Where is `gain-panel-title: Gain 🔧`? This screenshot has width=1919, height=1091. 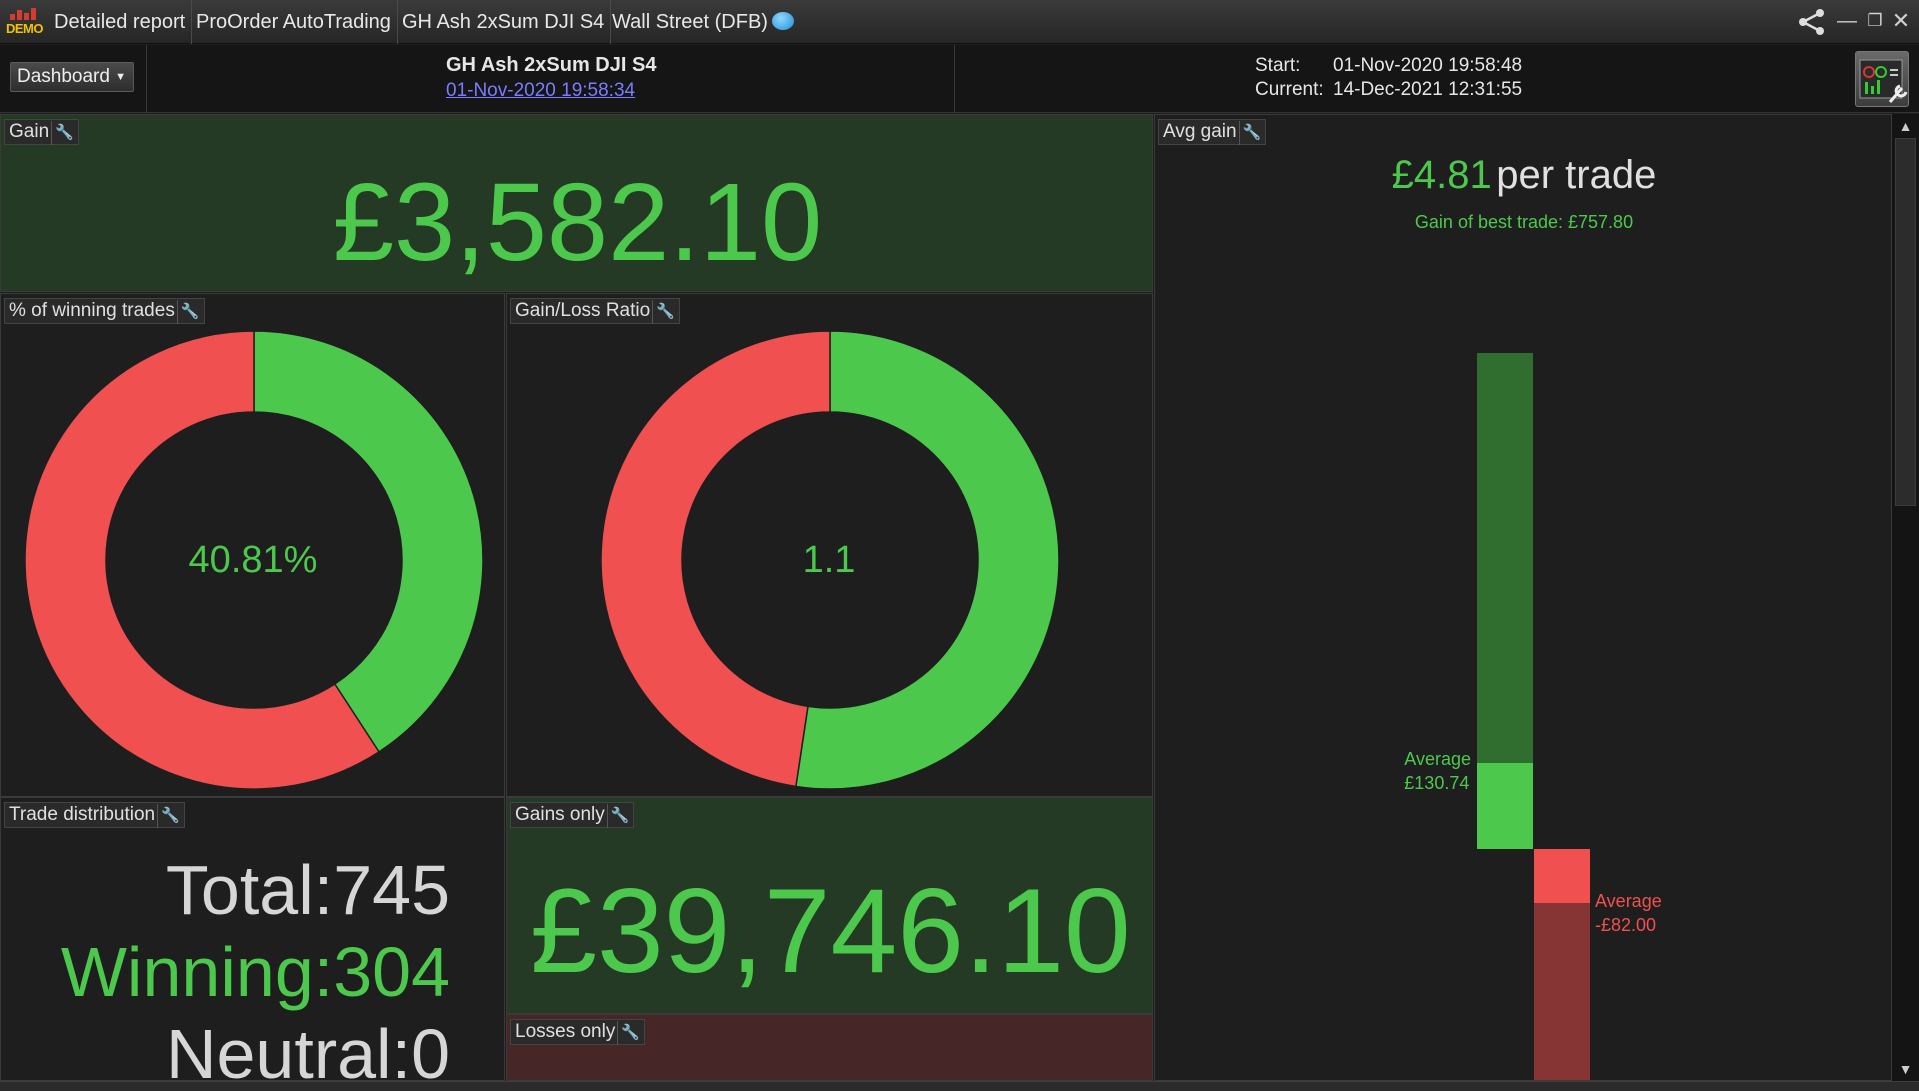 gain-panel-title: Gain 🔧 is located at coordinates (41, 132).